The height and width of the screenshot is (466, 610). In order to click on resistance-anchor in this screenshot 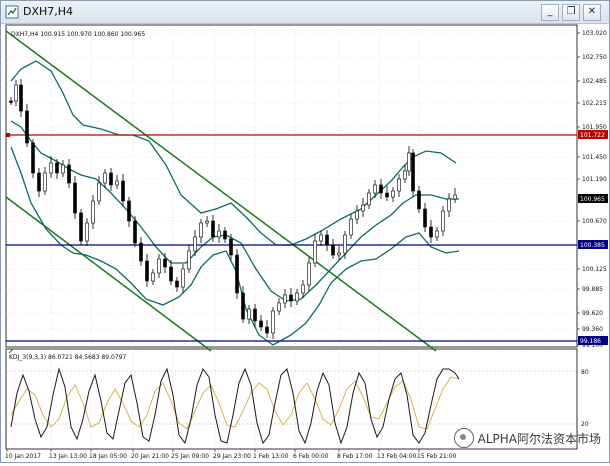, I will do `click(8, 135)`.